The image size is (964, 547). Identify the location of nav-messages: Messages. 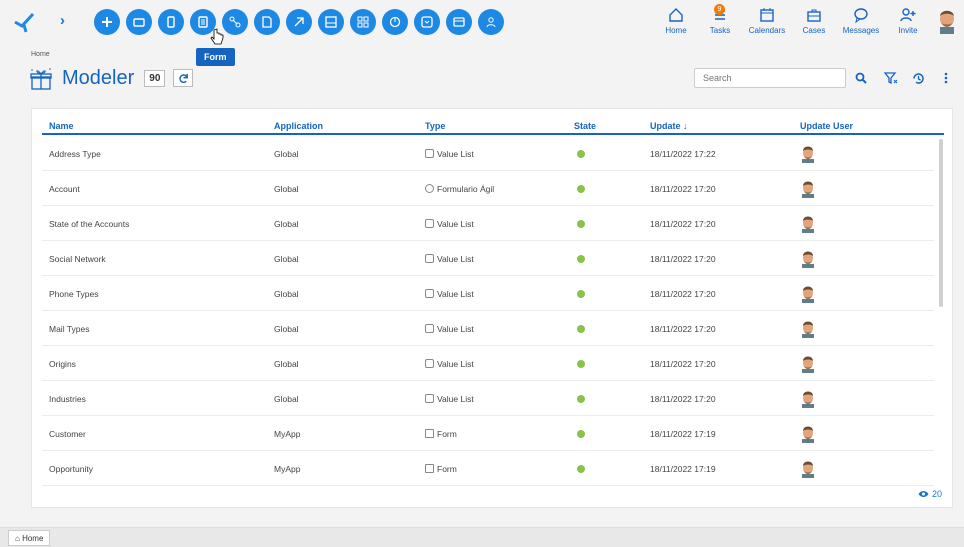
(861, 20).